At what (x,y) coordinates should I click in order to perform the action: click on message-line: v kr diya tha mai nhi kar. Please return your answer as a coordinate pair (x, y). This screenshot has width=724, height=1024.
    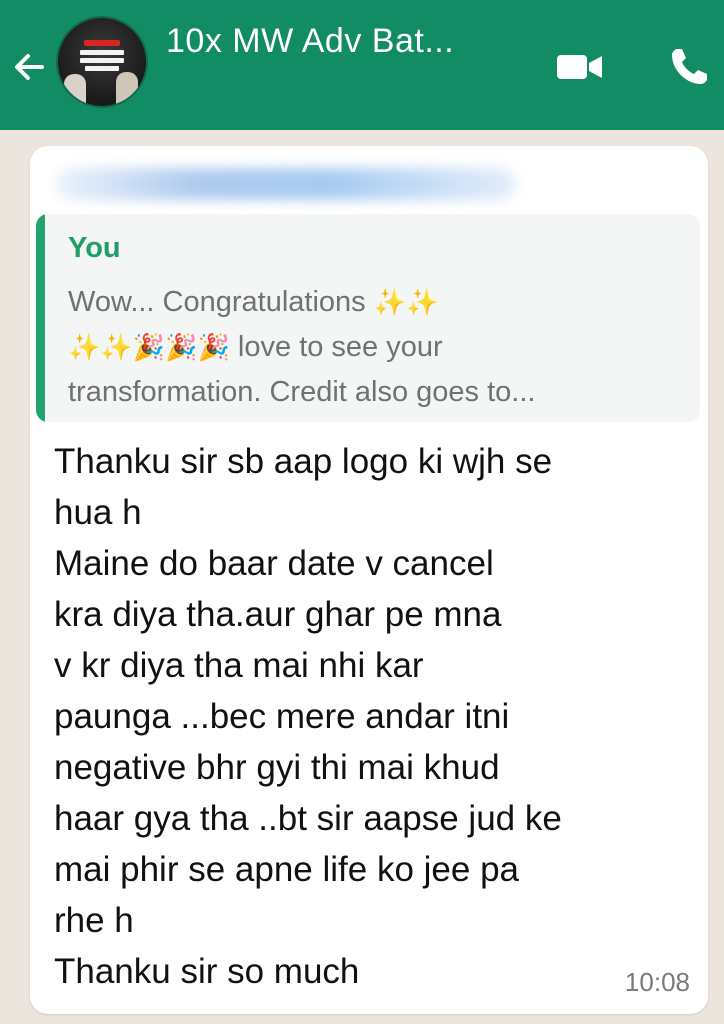
    Looking at the image, I should click on (239, 665).